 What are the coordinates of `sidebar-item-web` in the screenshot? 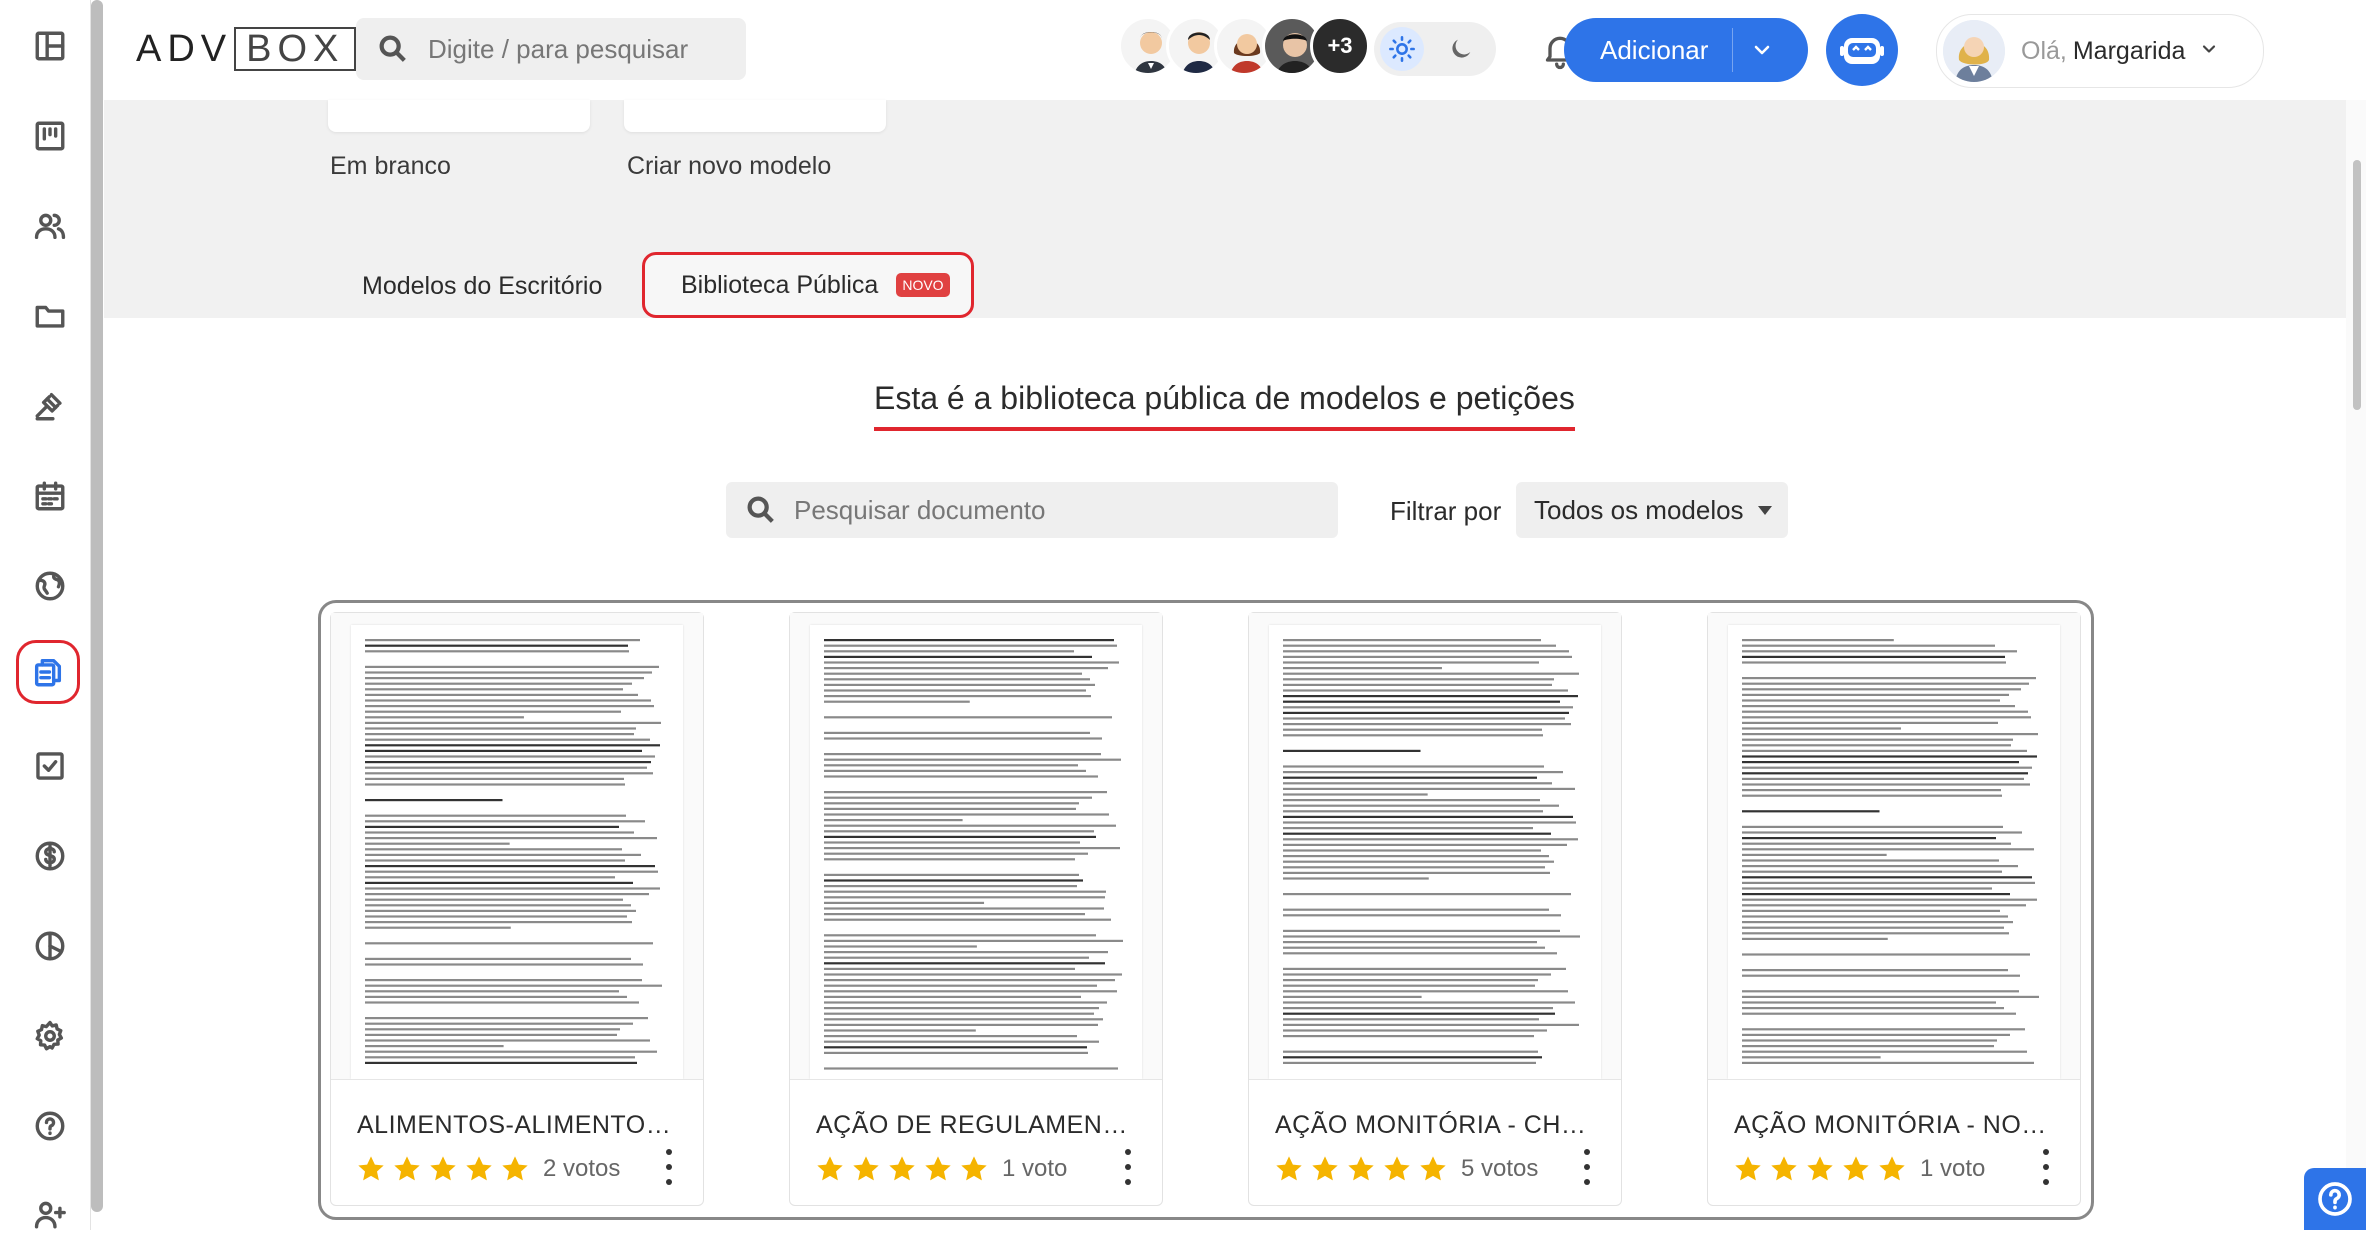 It's located at (50, 586).